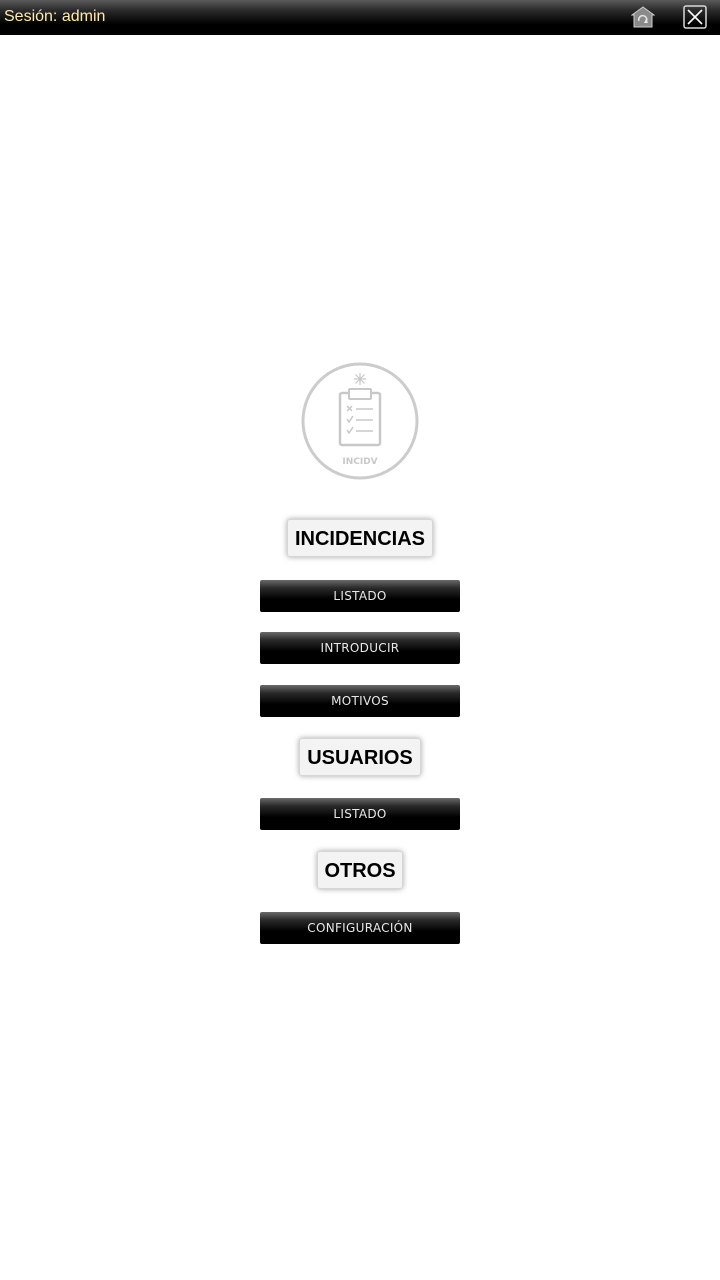 This screenshot has height=1280, width=720. What do you see at coordinates (360, 870) in the screenshot?
I see `section-header-otros: OTROS` at bounding box center [360, 870].